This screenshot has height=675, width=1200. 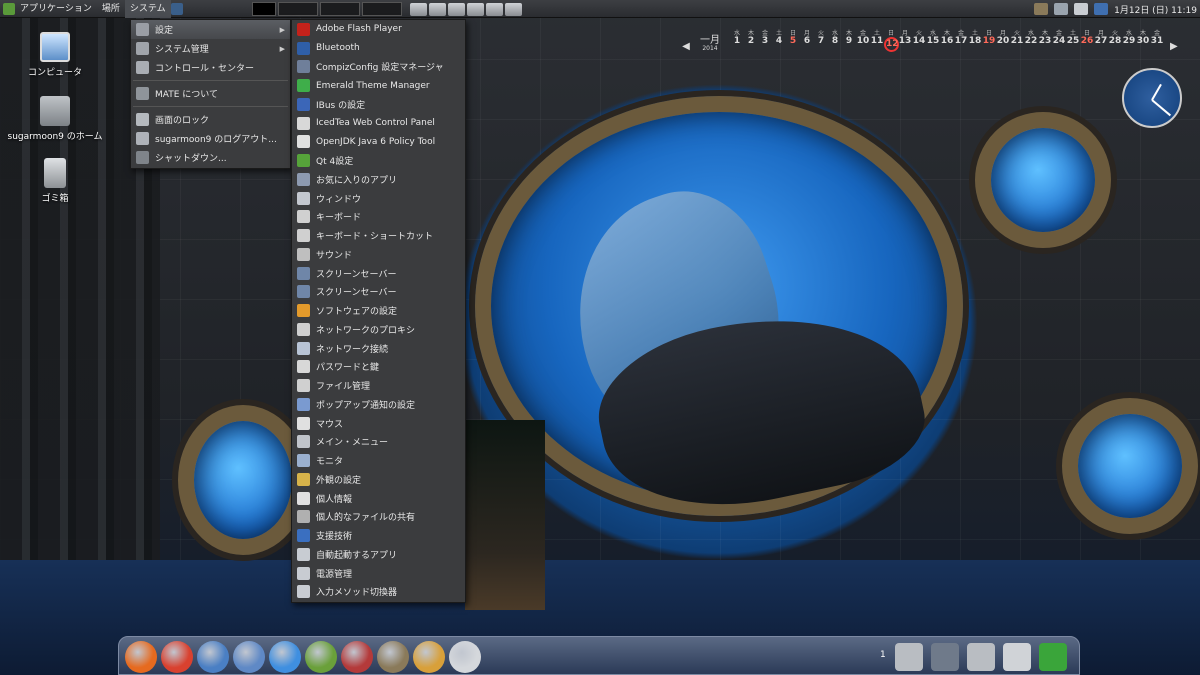 What do you see at coordinates (378, 198) in the screenshot?
I see `settings-menu-item: ウィンドウ` at bounding box center [378, 198].